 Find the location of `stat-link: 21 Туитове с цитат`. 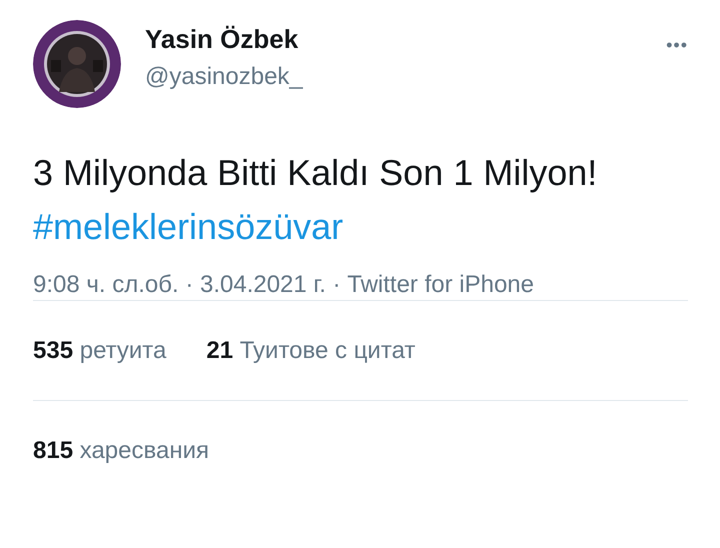

stat-link: 21 Туитове с цитат is located at coordinates (311, 350).